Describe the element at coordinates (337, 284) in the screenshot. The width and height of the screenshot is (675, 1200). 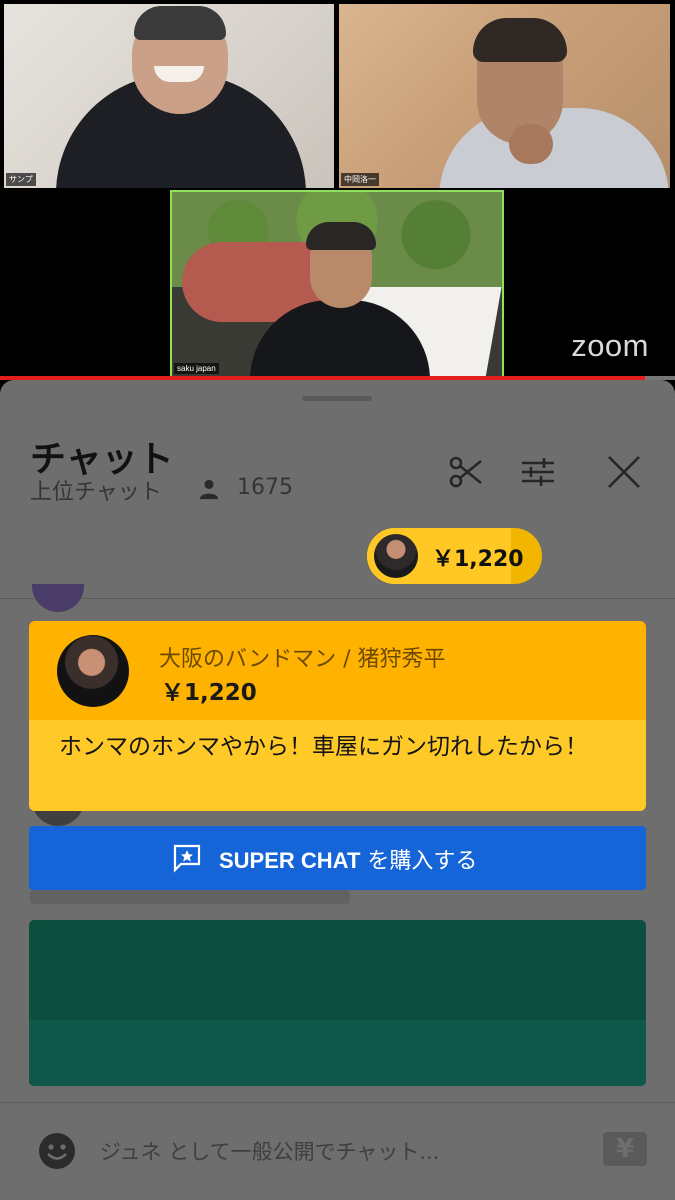
I see `participant-tile-3-active-speaker: saku japan` at that location.